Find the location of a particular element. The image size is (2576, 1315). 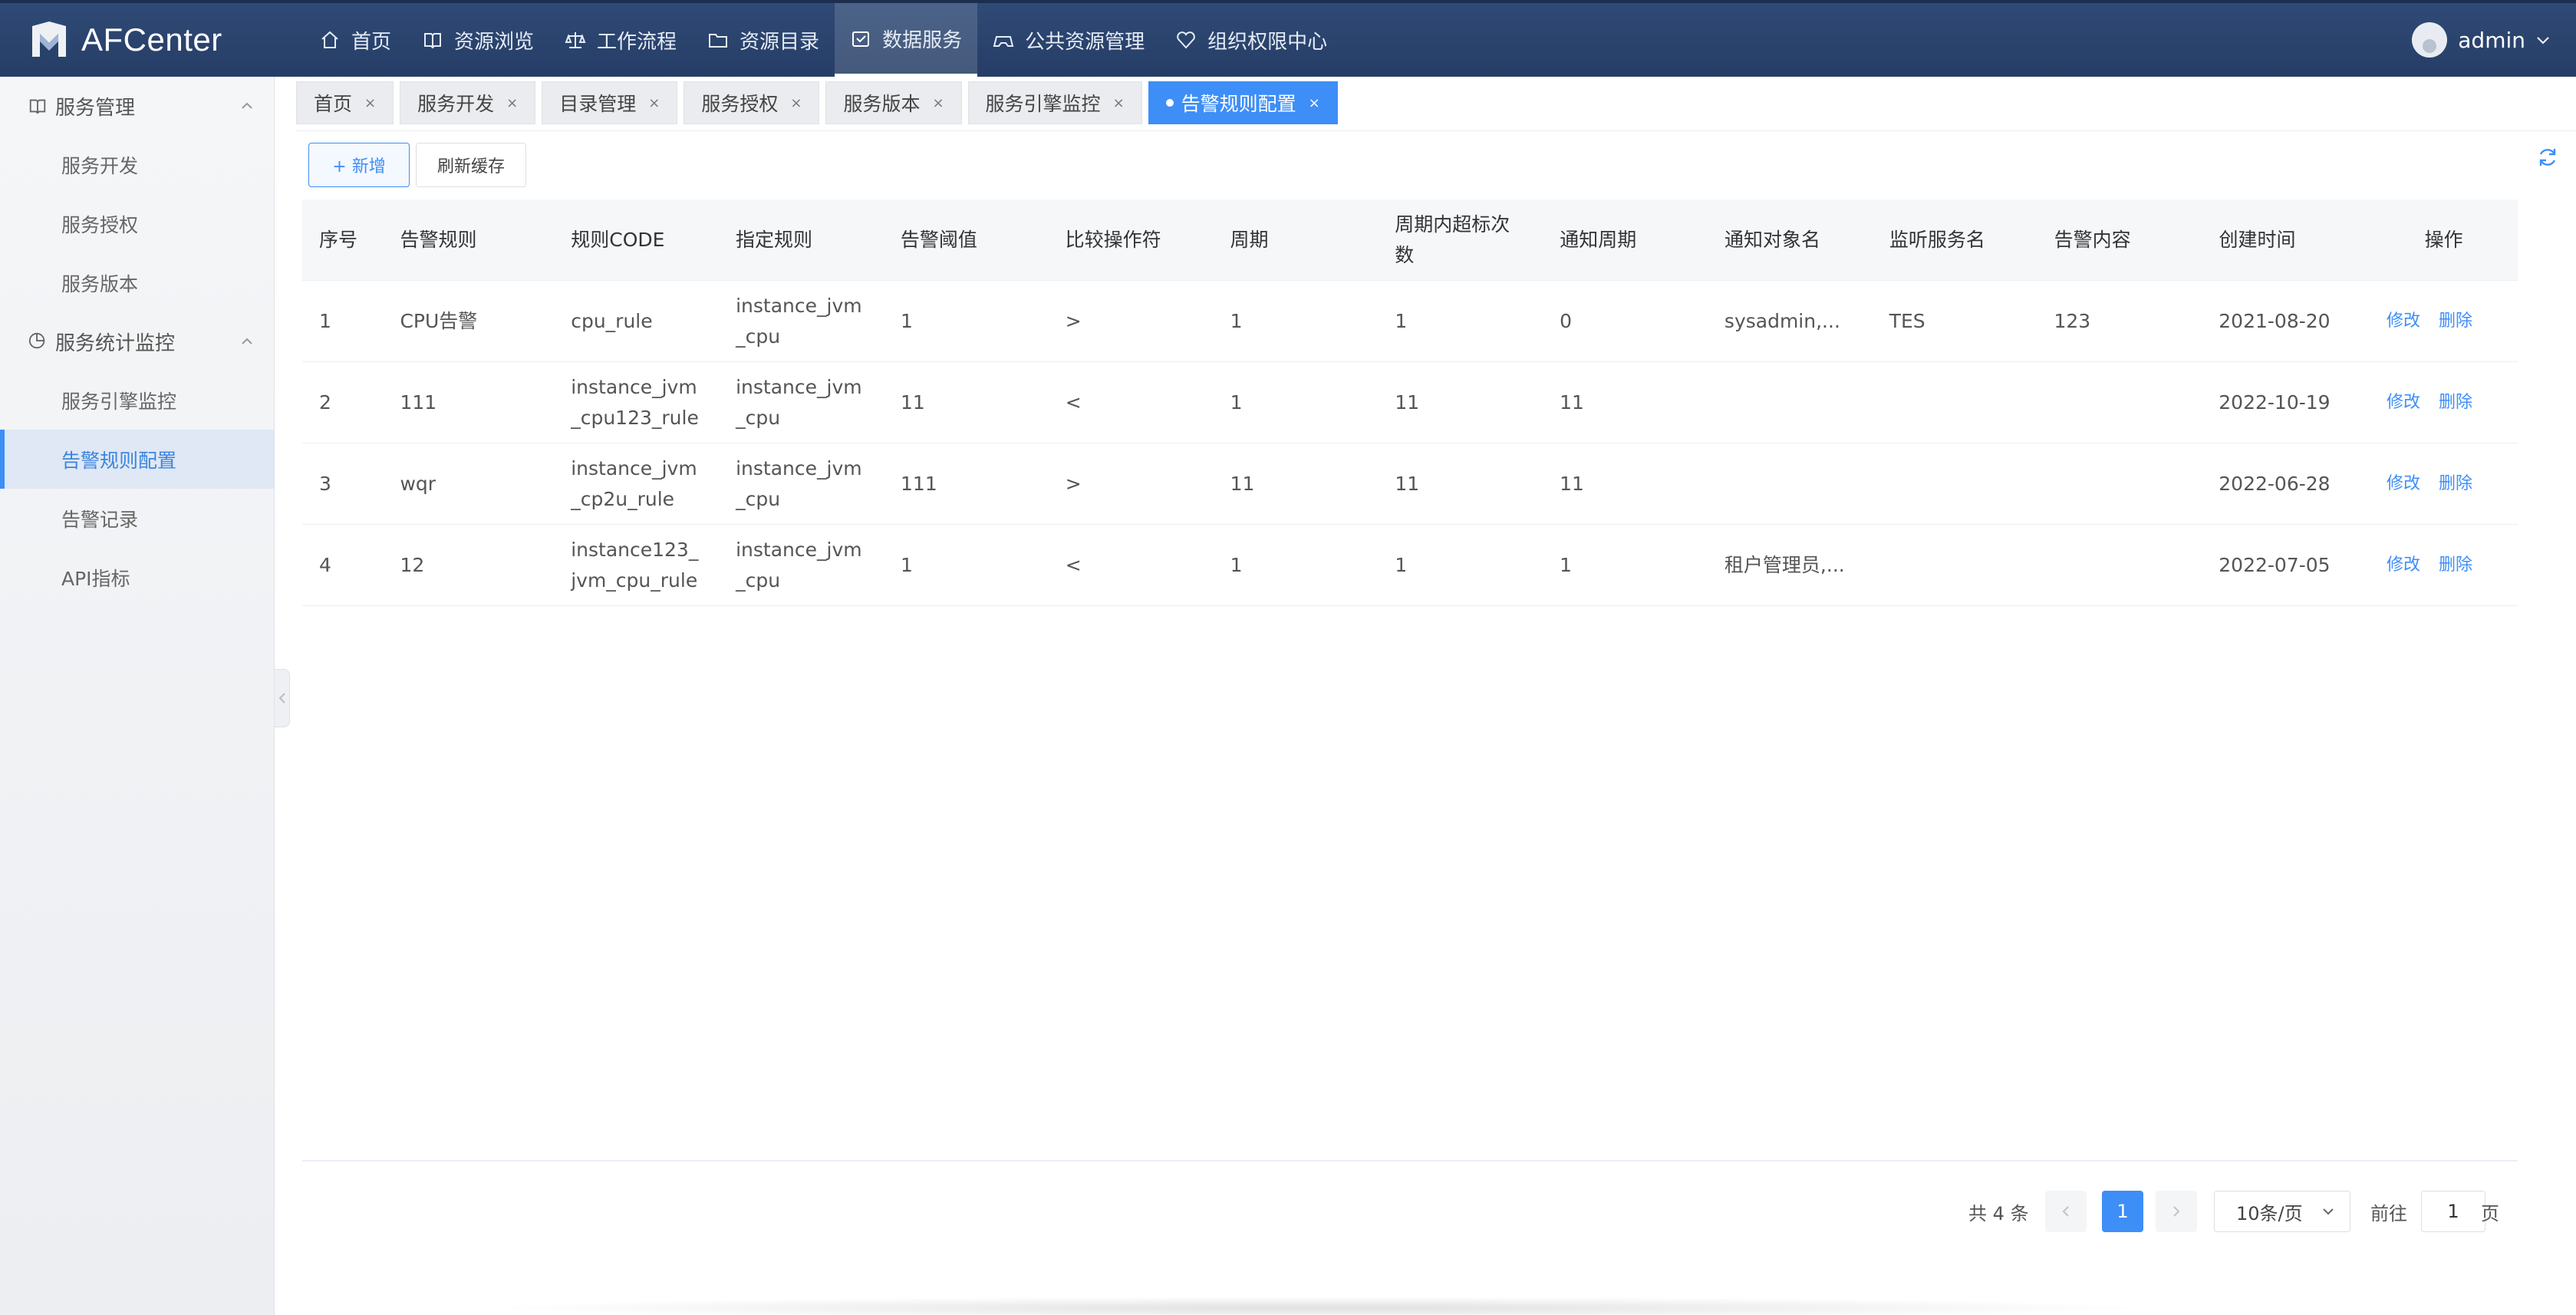

sidebar-group-1: 服务统计监控 is located at coordinates (137, 341).